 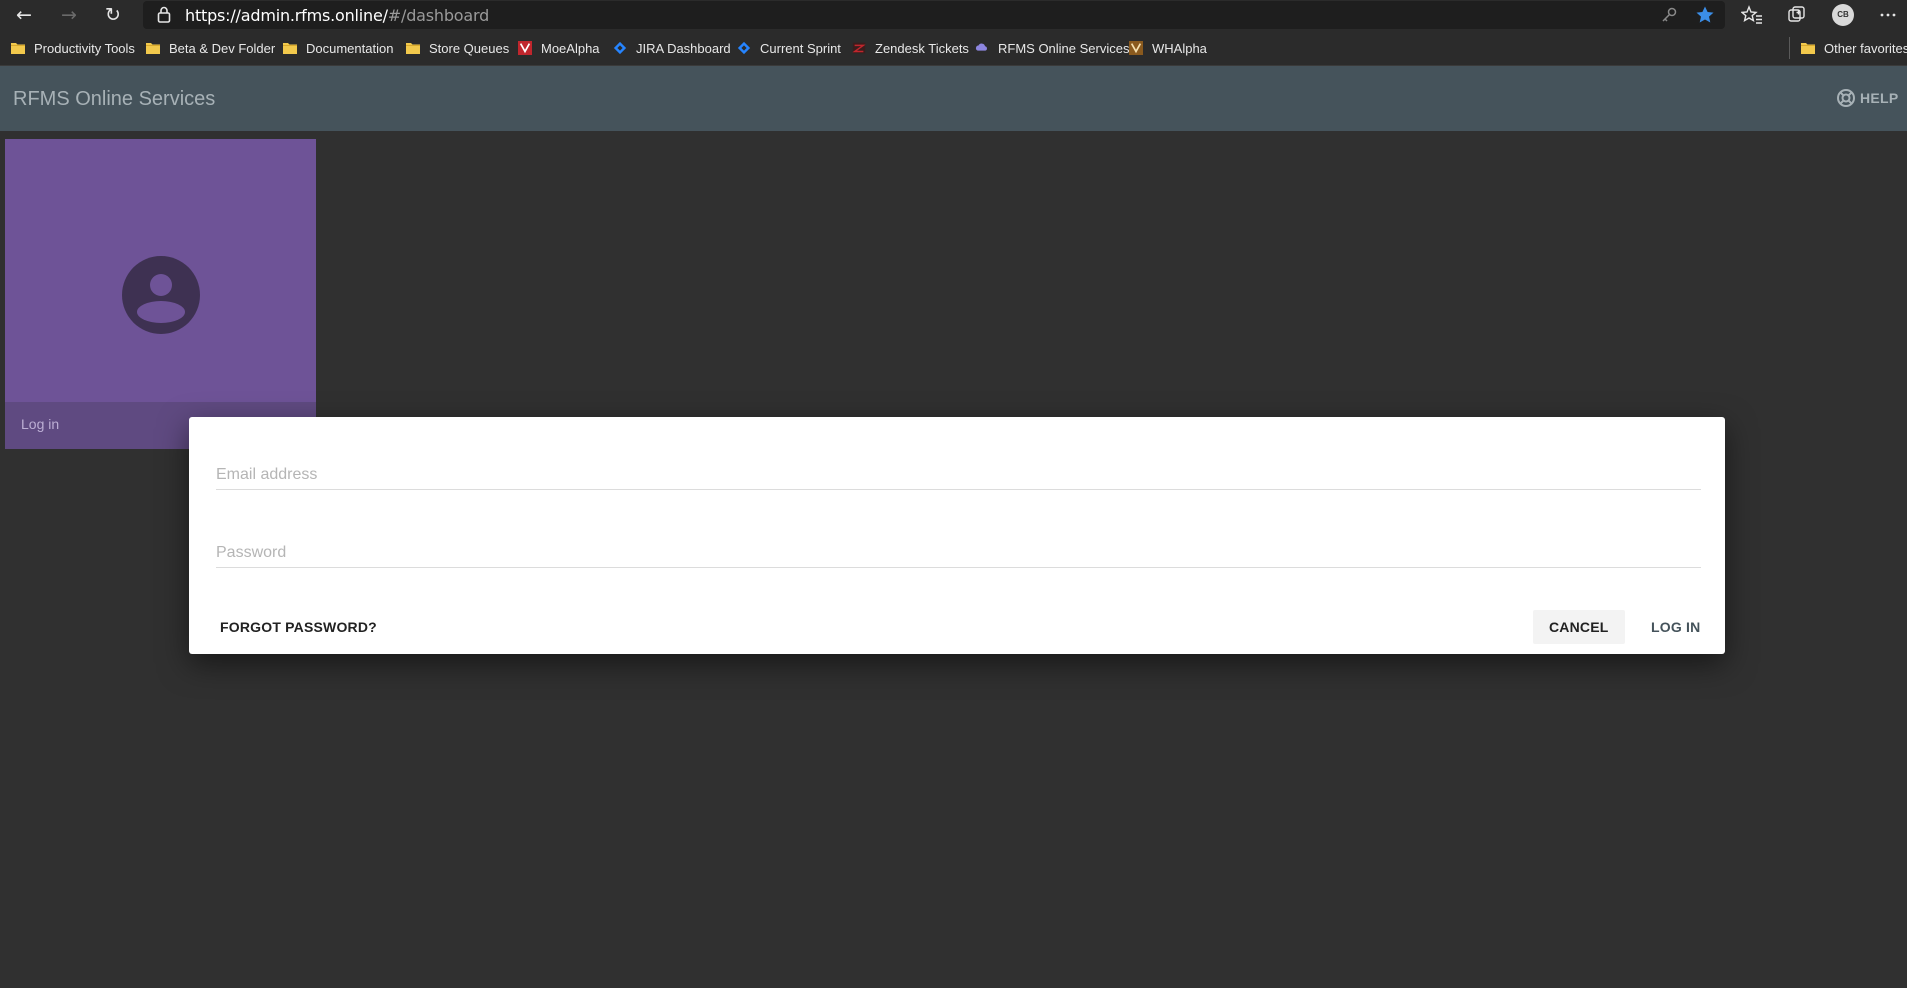 I want to click on bookmark-label: Zendesk Tickets, so click(x=922, y=48).